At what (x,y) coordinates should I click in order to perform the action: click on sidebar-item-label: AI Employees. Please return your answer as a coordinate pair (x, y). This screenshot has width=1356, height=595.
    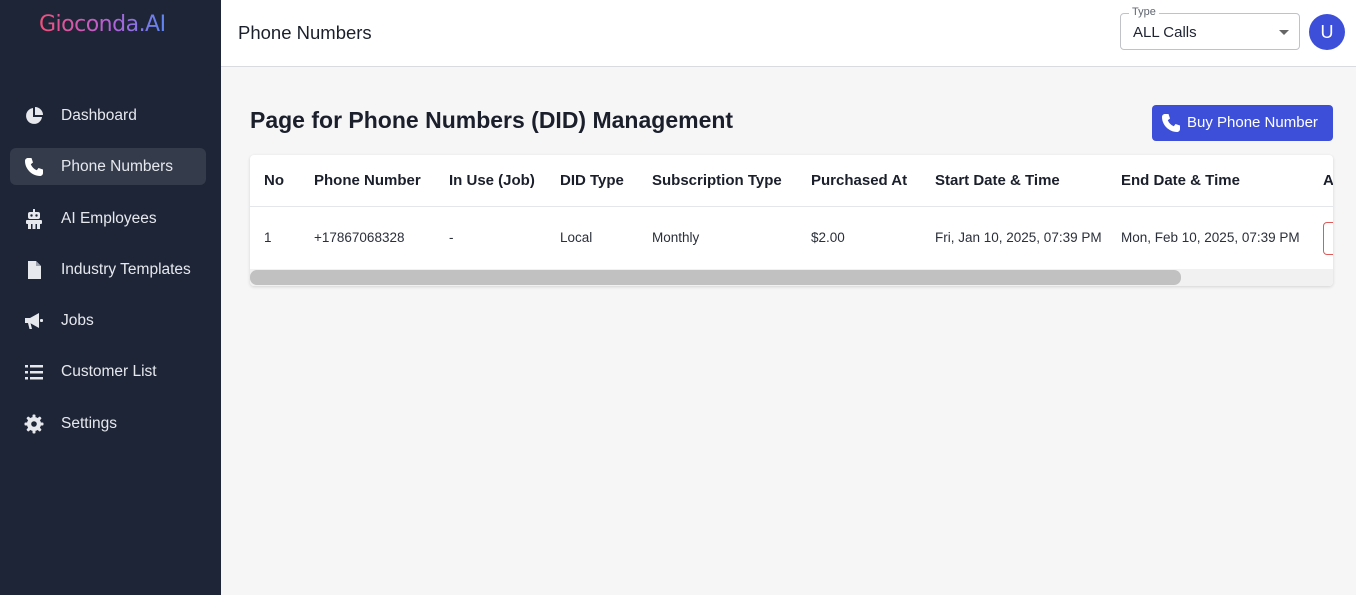
    Looking at the image, I should click on (109, 218).